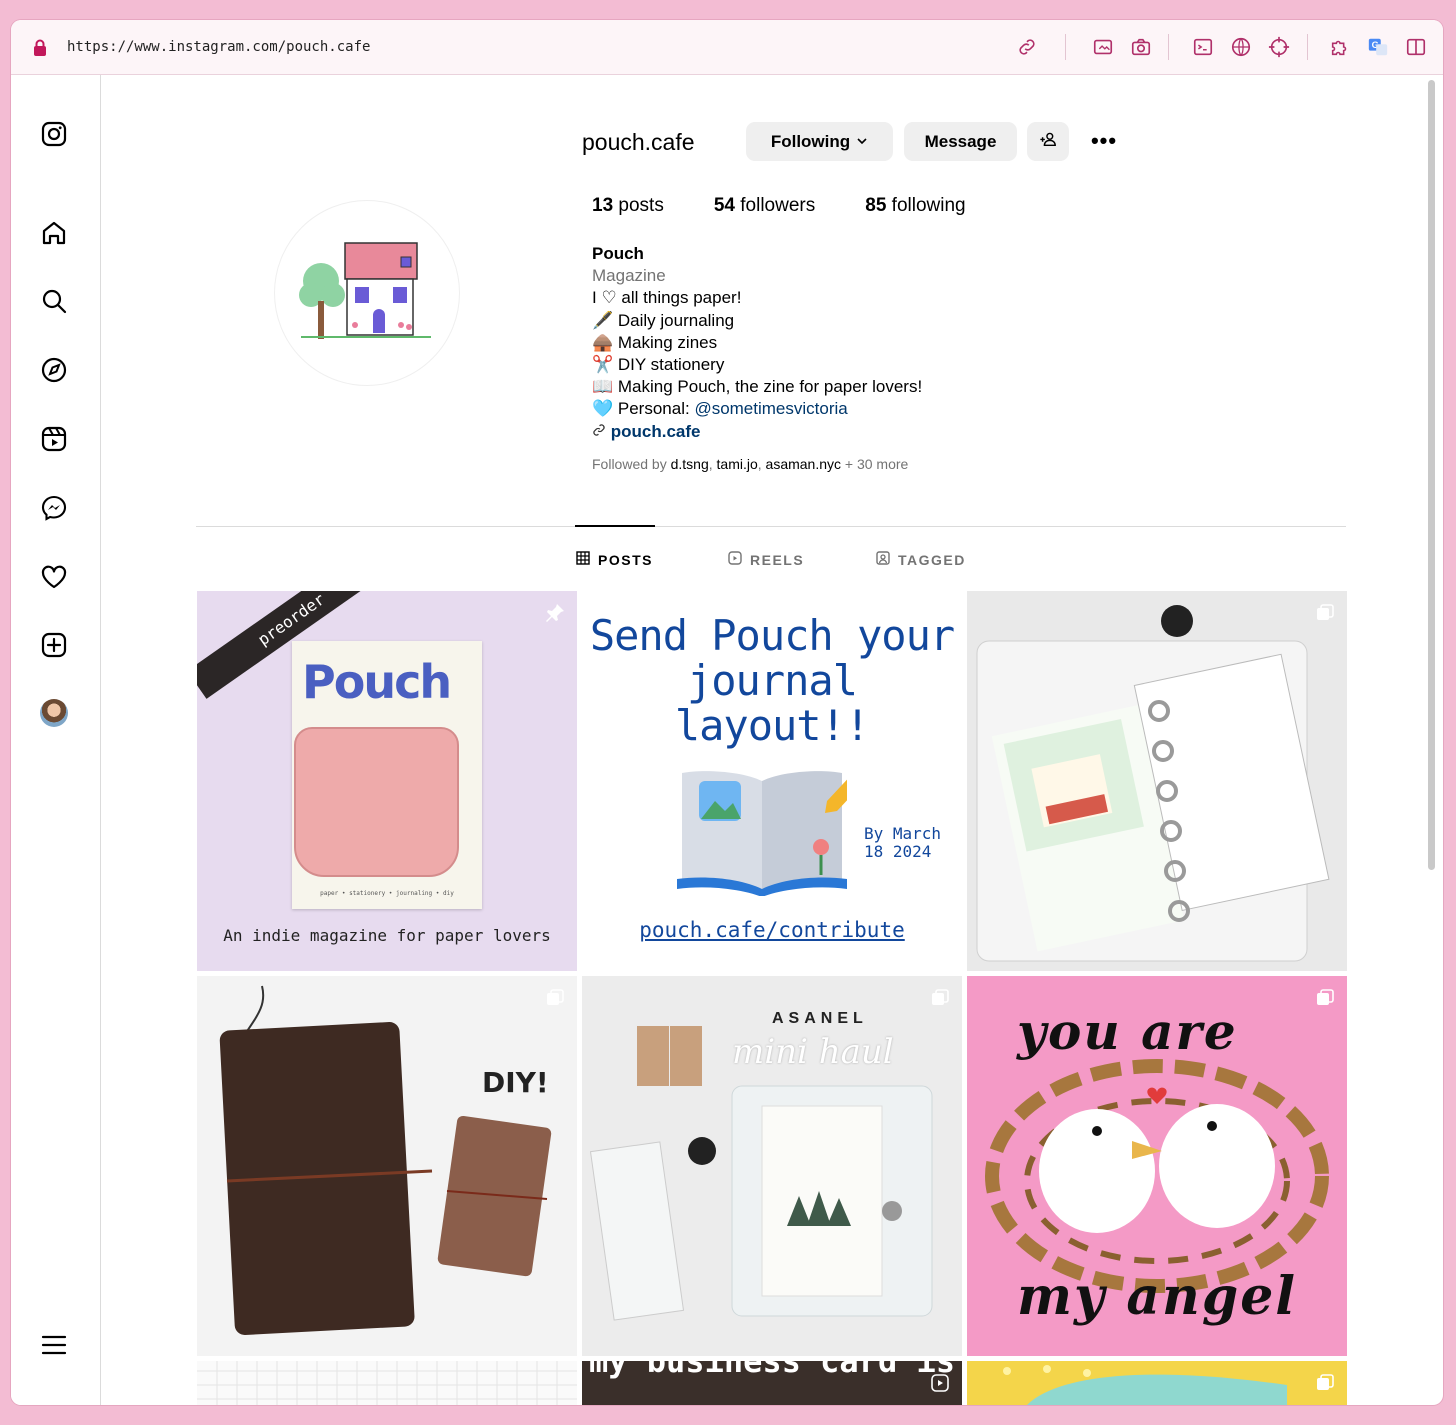  Describe the element at coordinates (1241, 47) in the screenshot. I see `globe-icon` at that location.